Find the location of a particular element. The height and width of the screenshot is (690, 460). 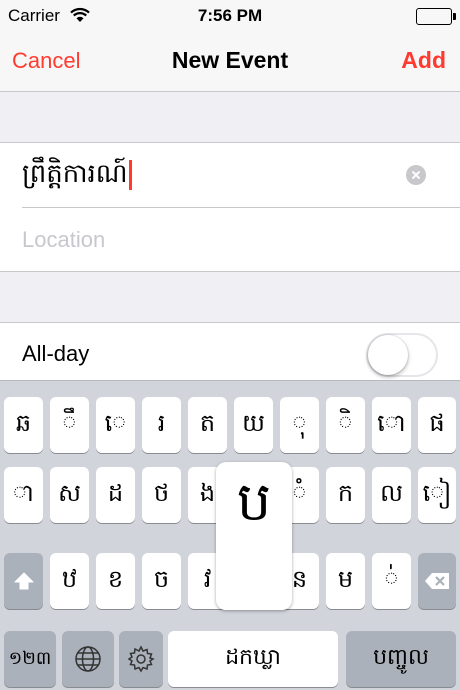

delete-key is located at coordinates (437, 581).